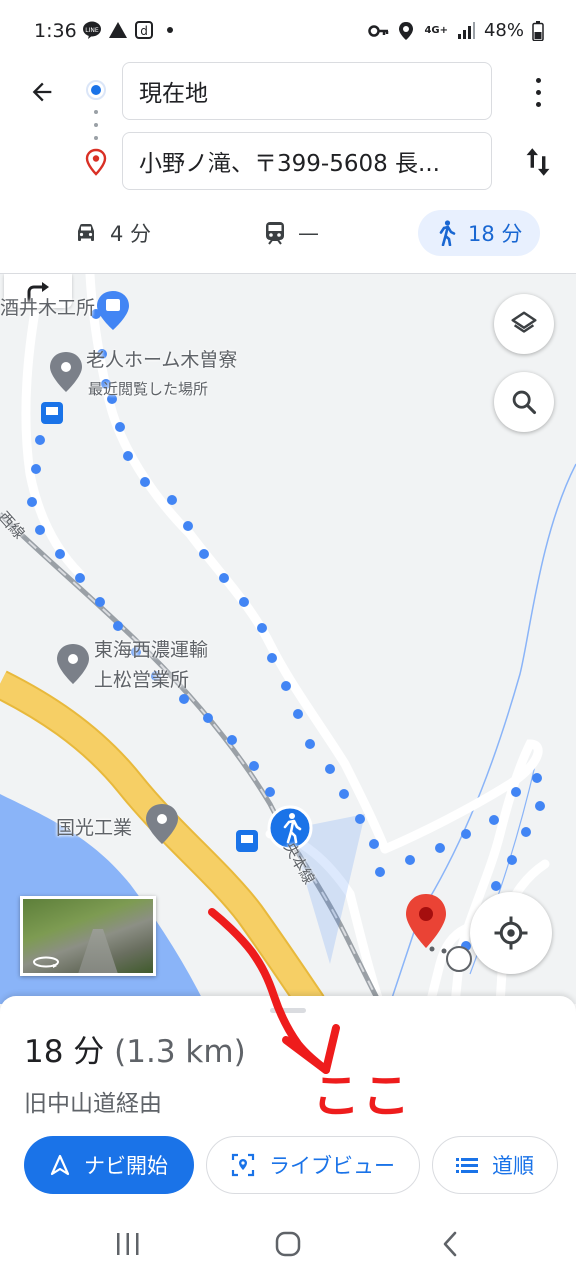  What do you see at coordinates (86, 232) in the screenshot?
I see `car-icon` at bounding box center [86, 232].